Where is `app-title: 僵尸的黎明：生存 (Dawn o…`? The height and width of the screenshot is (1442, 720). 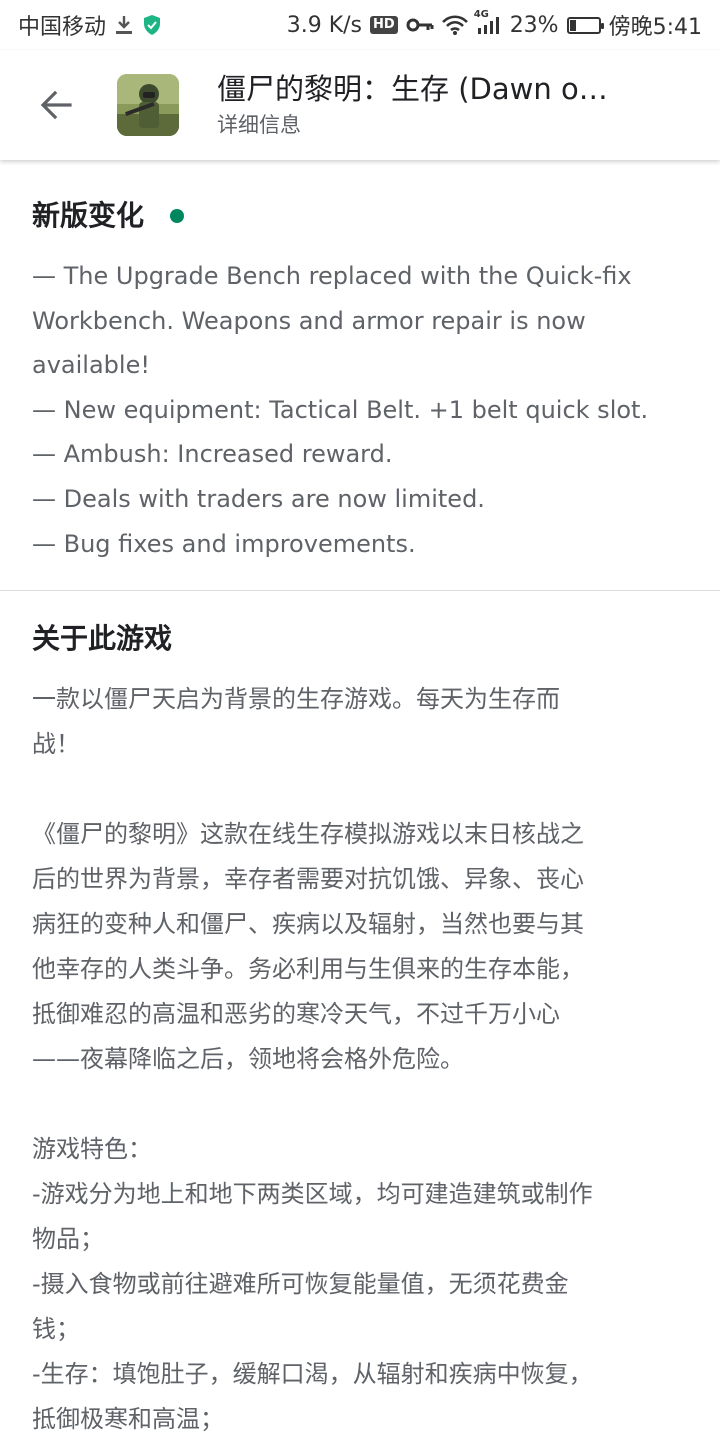 app-title: 僵尸的黎明：生存 (Dawn o… is located at coordinates (412, 89).